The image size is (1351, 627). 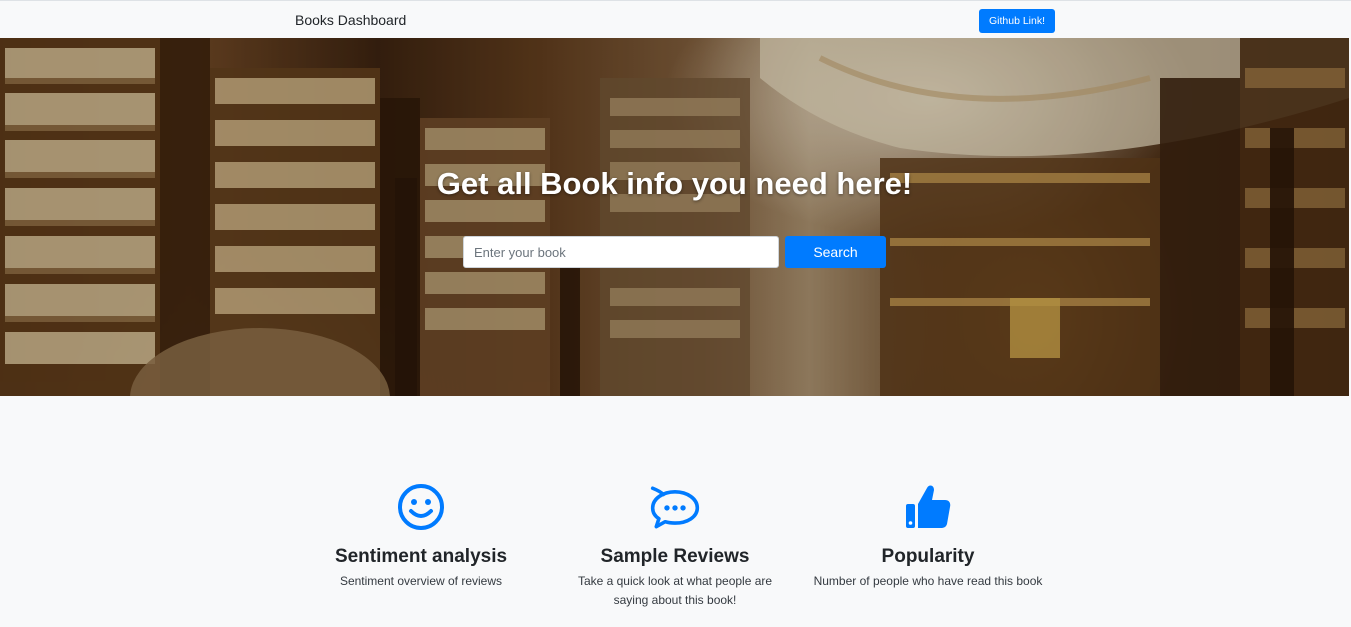 I want to click on feature-description: Number of people who have read this book, so click(x=928, y=581).